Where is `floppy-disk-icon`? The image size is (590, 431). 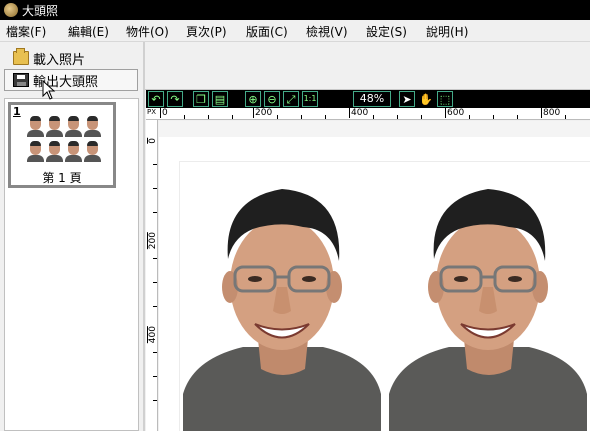
floppy-disk-icon is located at coordinates (21, 80).